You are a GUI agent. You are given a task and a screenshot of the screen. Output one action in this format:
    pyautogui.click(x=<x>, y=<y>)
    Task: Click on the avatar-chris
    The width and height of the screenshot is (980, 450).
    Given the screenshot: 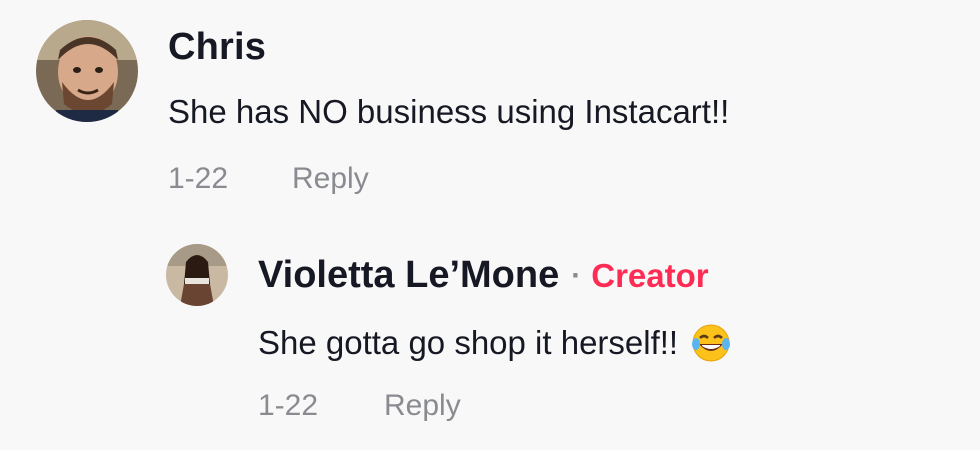 What is the action you would take?
    pyautogui.click(x=87, y=71)
    